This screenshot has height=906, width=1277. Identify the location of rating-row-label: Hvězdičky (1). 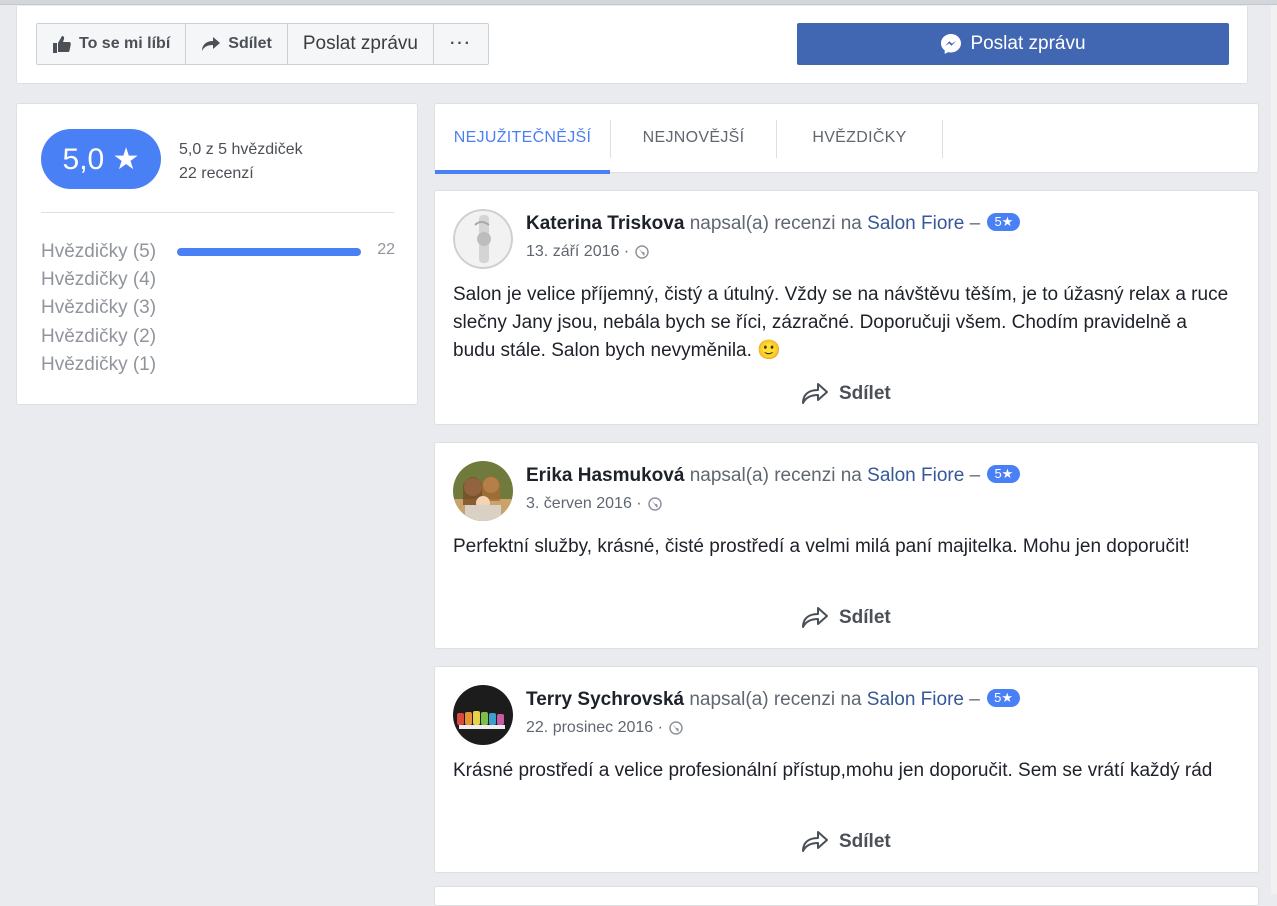
(99, 364).